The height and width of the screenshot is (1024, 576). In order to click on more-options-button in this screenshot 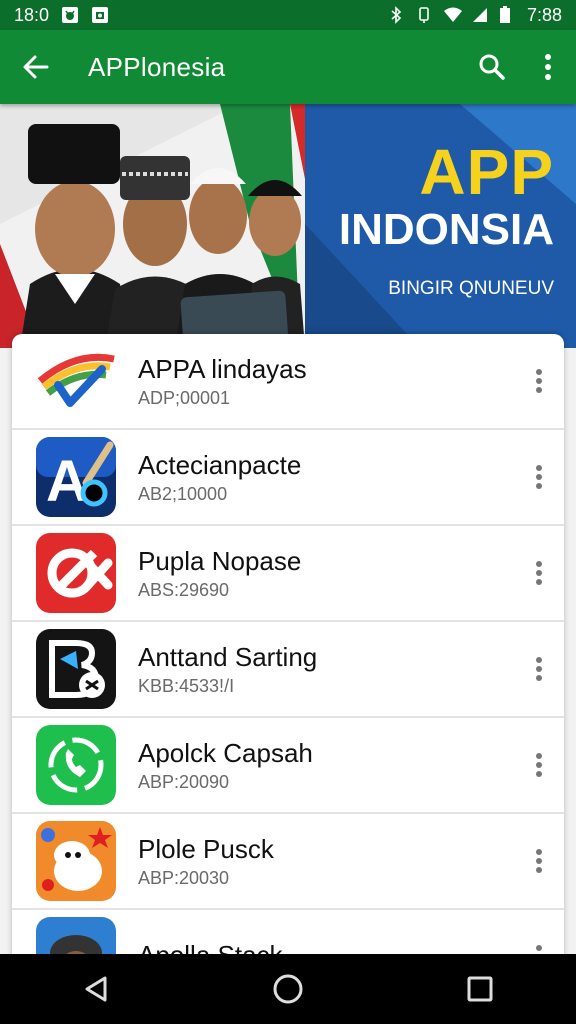, I will do `click(548, 67)`.